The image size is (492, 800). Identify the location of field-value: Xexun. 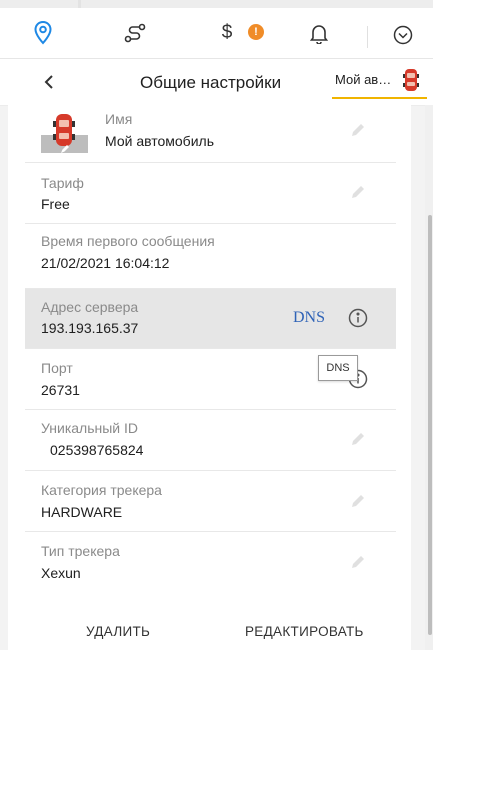
(61, 573).